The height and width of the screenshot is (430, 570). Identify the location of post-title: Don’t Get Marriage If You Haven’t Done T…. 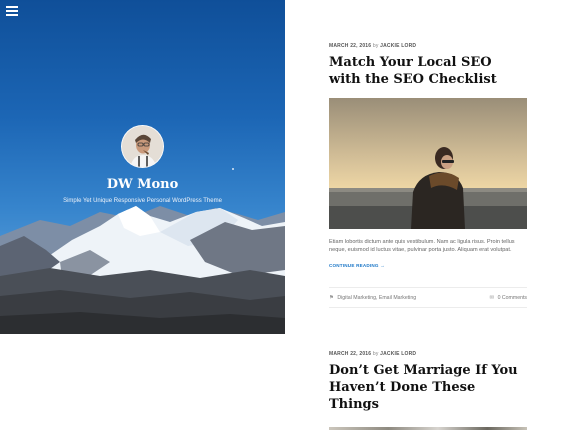
(428, 387).